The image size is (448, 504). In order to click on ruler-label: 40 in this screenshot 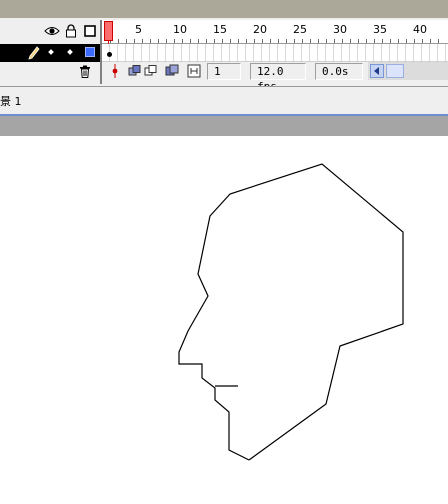, I will do `click(420, 29)`.